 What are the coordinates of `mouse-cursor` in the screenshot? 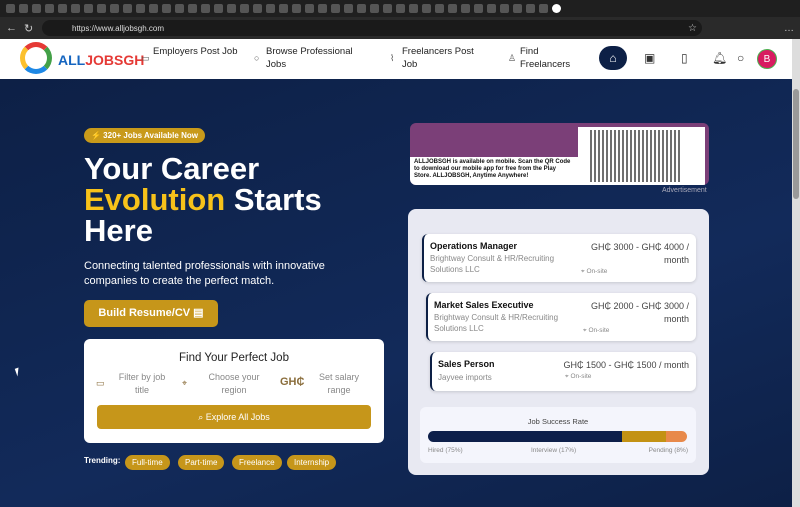 It's located at (18, 372).